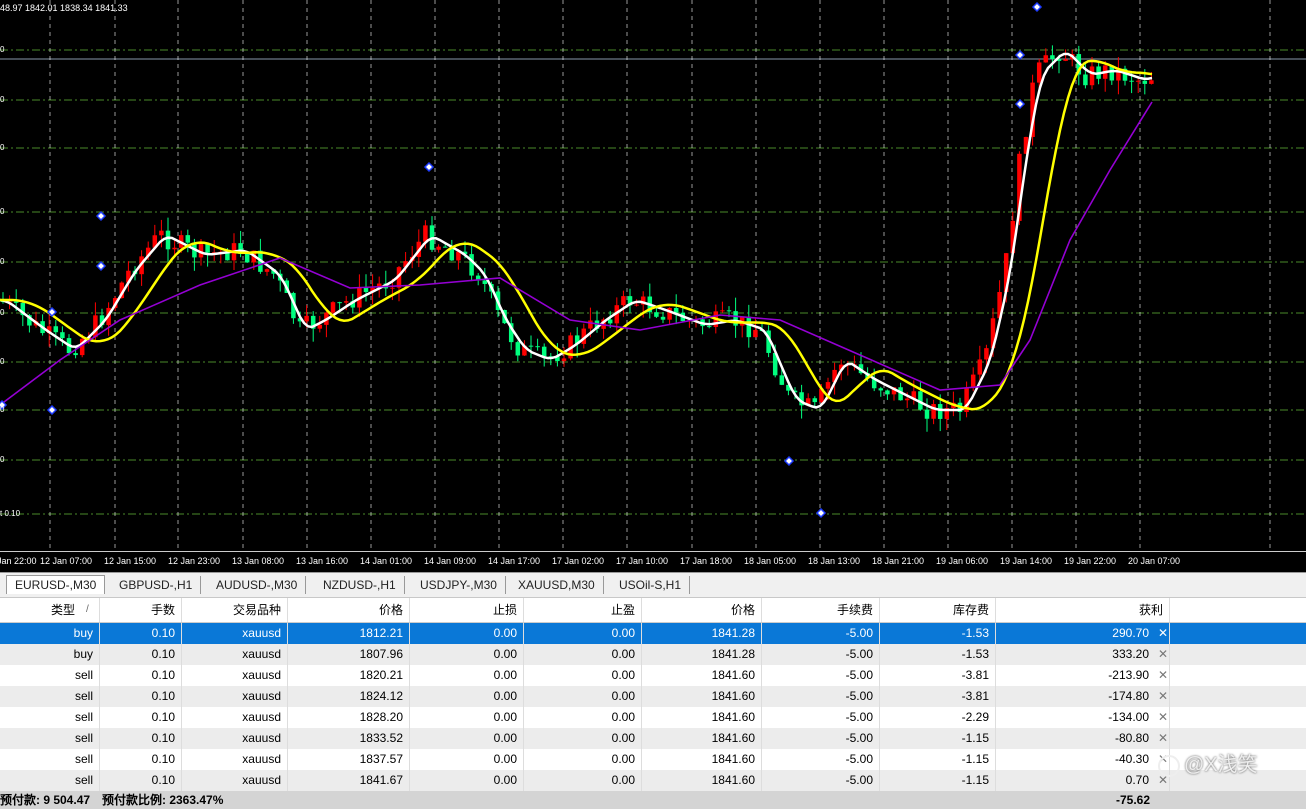  What do you see at coordinates (557, 585) in the screenshot?
I see `chart-tab: XAUUSD,M30` at bounding box center [557, 585].